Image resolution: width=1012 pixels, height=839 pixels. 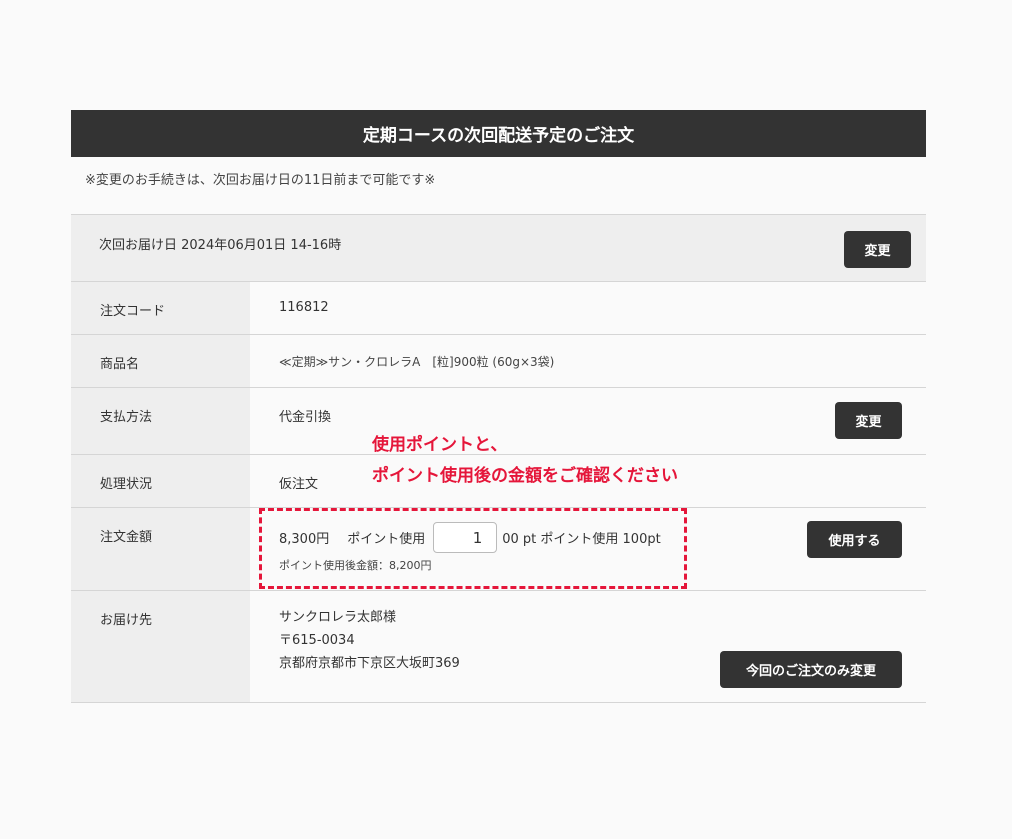 I want to click on address-label: お届け先, so click(x=160, y=646).